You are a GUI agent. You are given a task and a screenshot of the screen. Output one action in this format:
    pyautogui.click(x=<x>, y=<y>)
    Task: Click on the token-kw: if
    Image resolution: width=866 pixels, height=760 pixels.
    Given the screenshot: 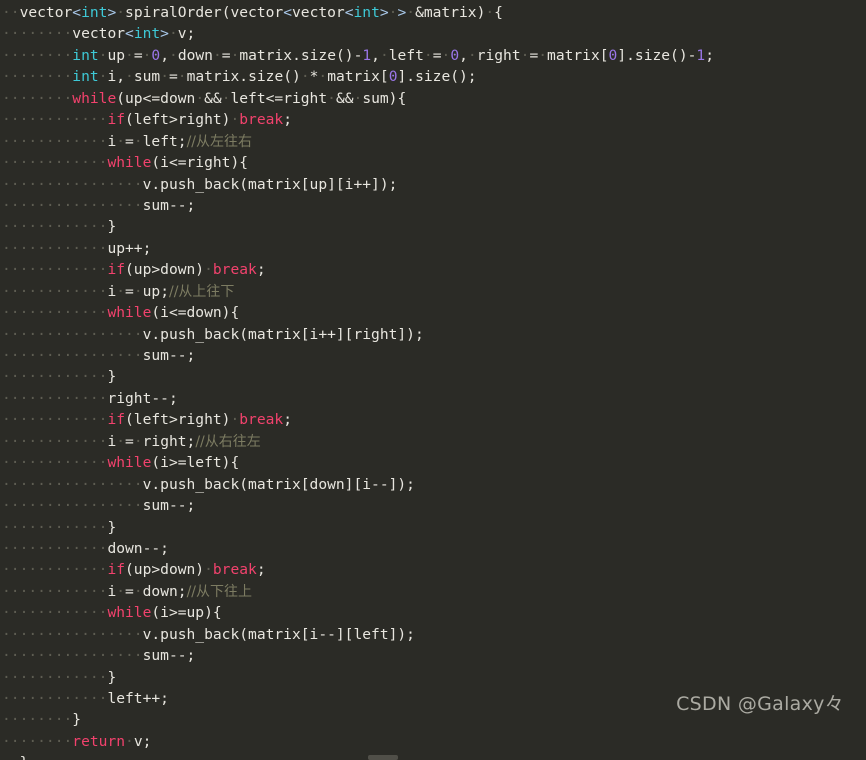 What is the action you would take?
    pyautogui.click(x=116, y=570)
    